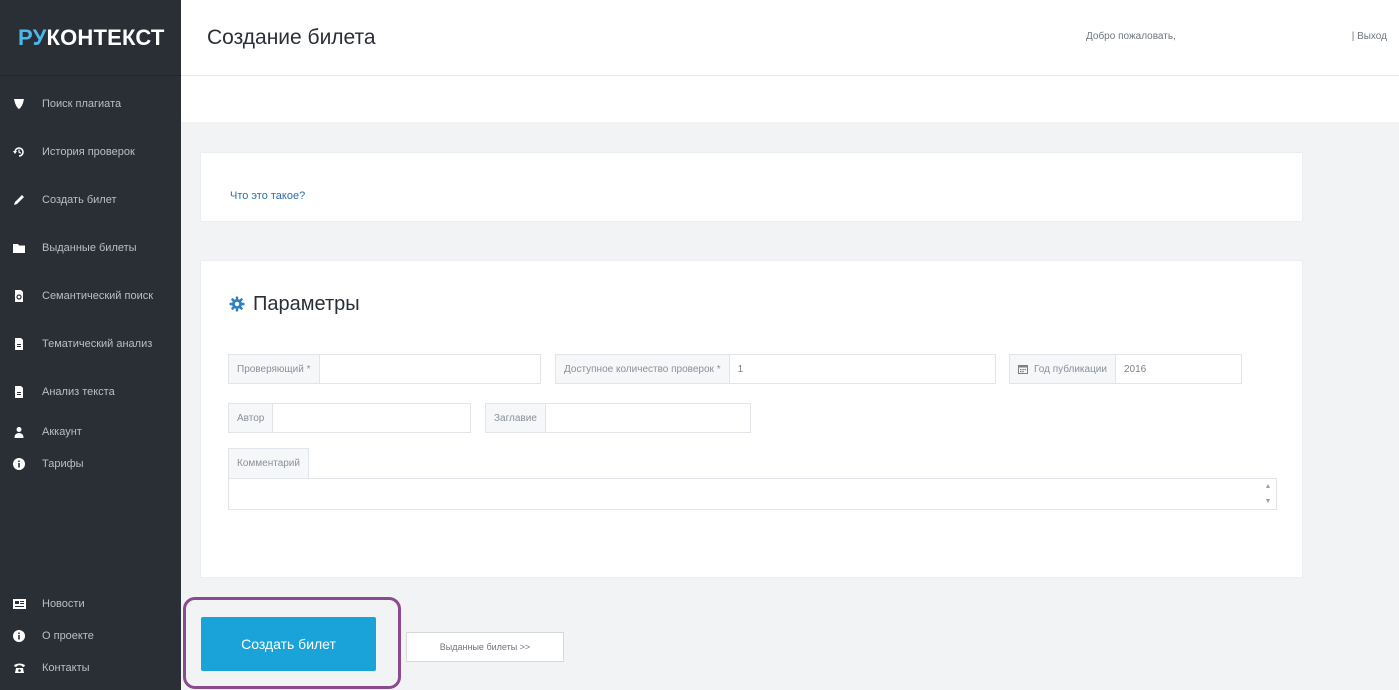  Describe the element at coordinates (267, 196) in the screenshot. I see `what-is-this-link: Что это такое?` at that location.